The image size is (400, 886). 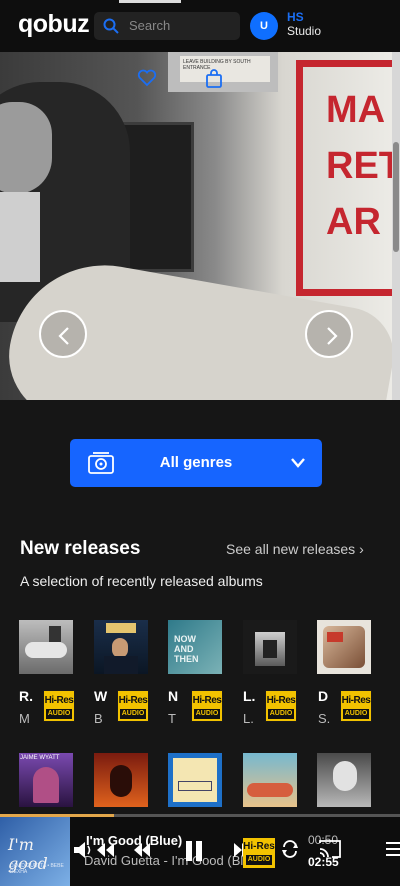 What do you see at coordinates (295, 17) in the screenshot?
I see `studio-badge-top: HS` at bounding box center [295, 17].